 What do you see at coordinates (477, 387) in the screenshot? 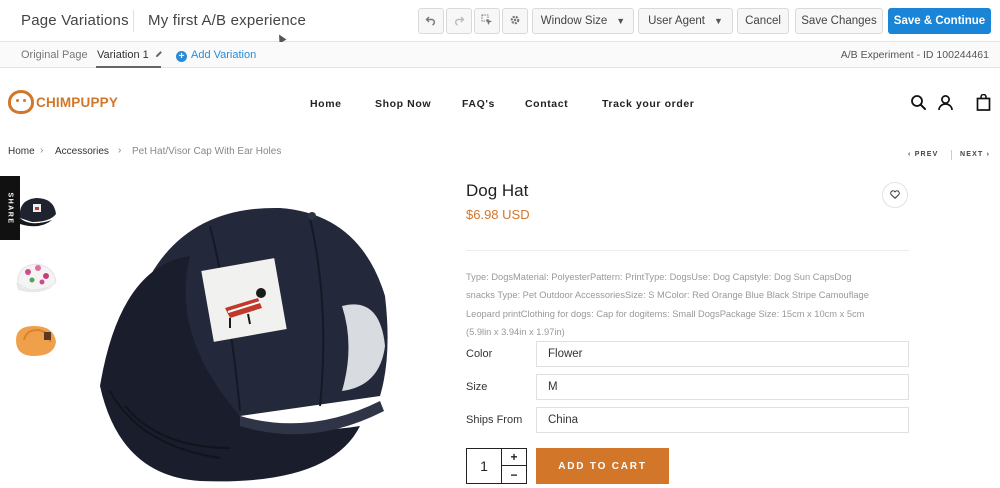
I see `option-label-size: Size` at bounding box center [477, 387].